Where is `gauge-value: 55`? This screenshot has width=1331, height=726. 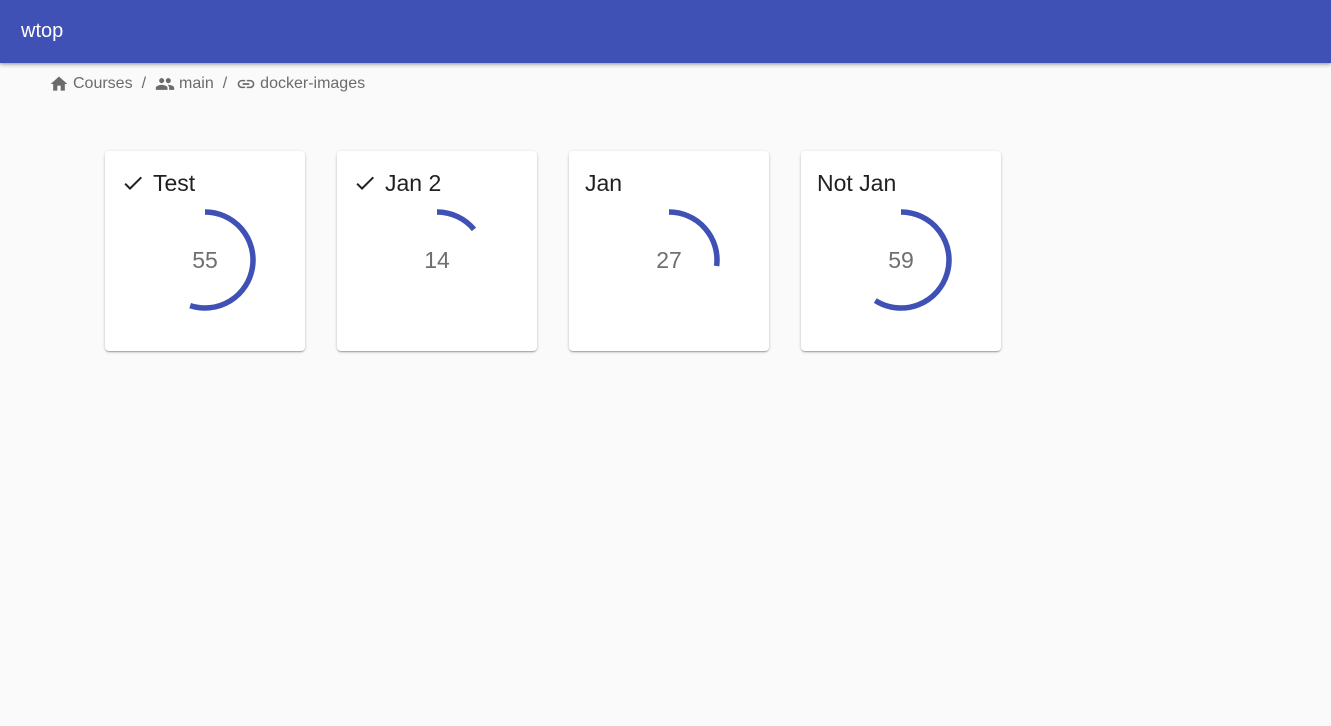
gauge-value: 55 is located at coordinates (205, 259).